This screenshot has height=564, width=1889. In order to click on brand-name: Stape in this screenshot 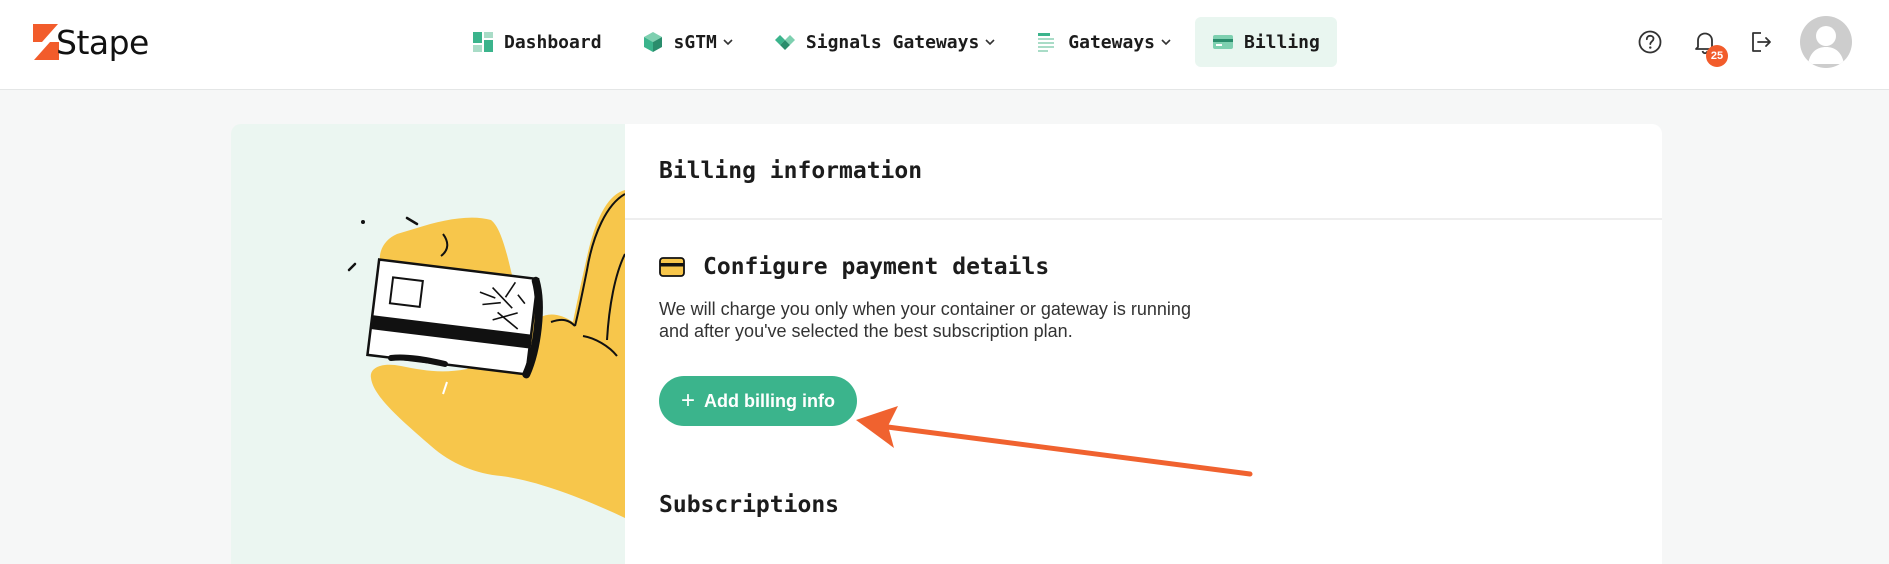, I will do `click(102, 42)`.